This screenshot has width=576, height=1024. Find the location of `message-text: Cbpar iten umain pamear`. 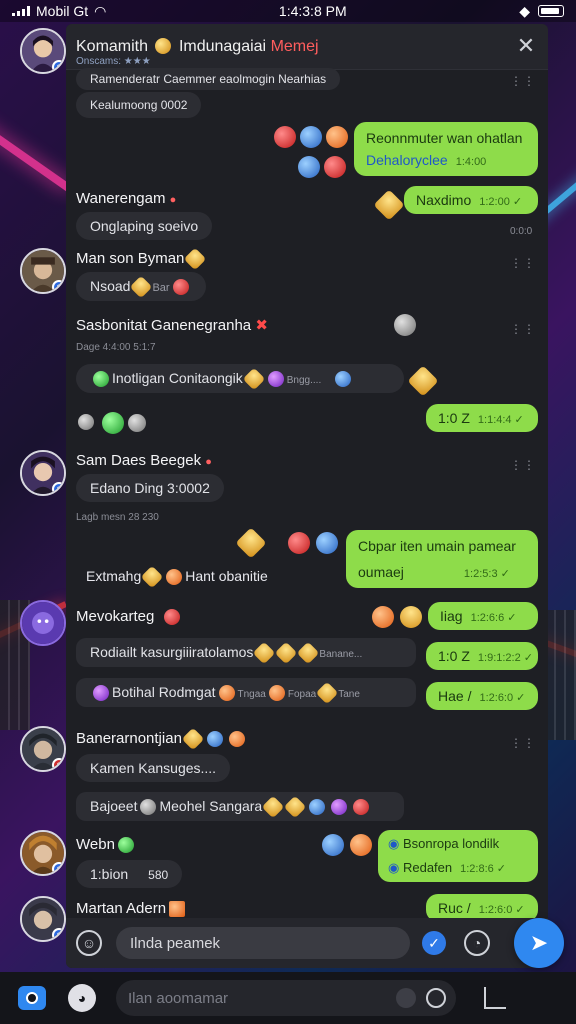

message-text: Cbpar iten umain pamear is located at coordinates (437, 546).